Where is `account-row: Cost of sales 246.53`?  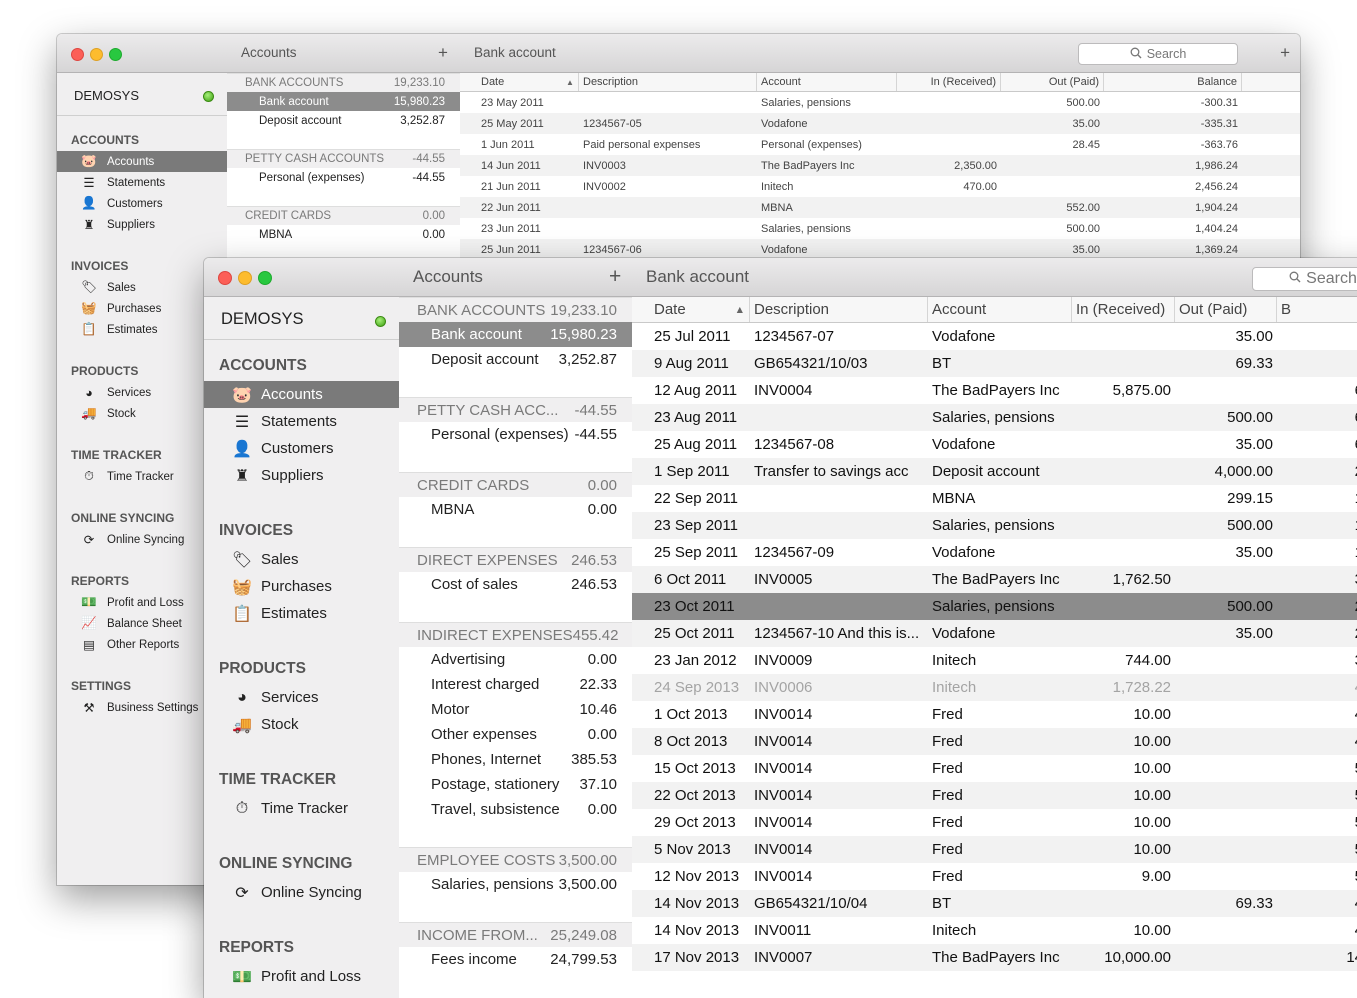 account-row: Cost of sales 246.53 is located at coordinates (515, 584).